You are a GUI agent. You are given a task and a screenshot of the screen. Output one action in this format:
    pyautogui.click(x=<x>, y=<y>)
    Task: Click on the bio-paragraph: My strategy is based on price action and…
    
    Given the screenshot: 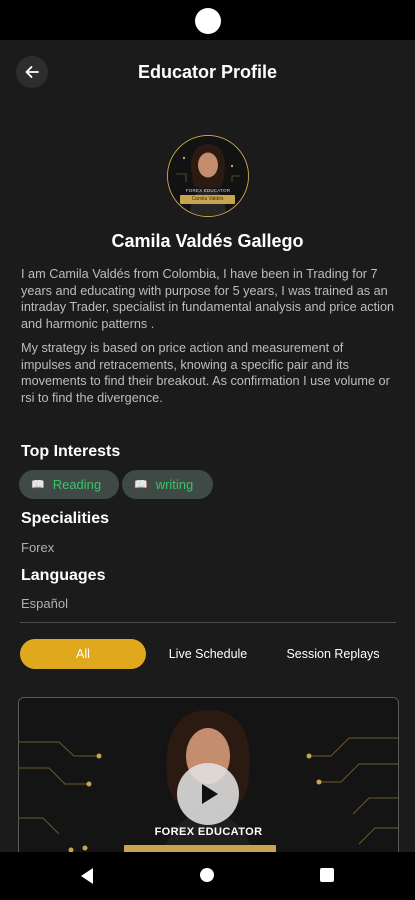 What is the action you would take?
    pyautogui.click(x=205, y=373)
    